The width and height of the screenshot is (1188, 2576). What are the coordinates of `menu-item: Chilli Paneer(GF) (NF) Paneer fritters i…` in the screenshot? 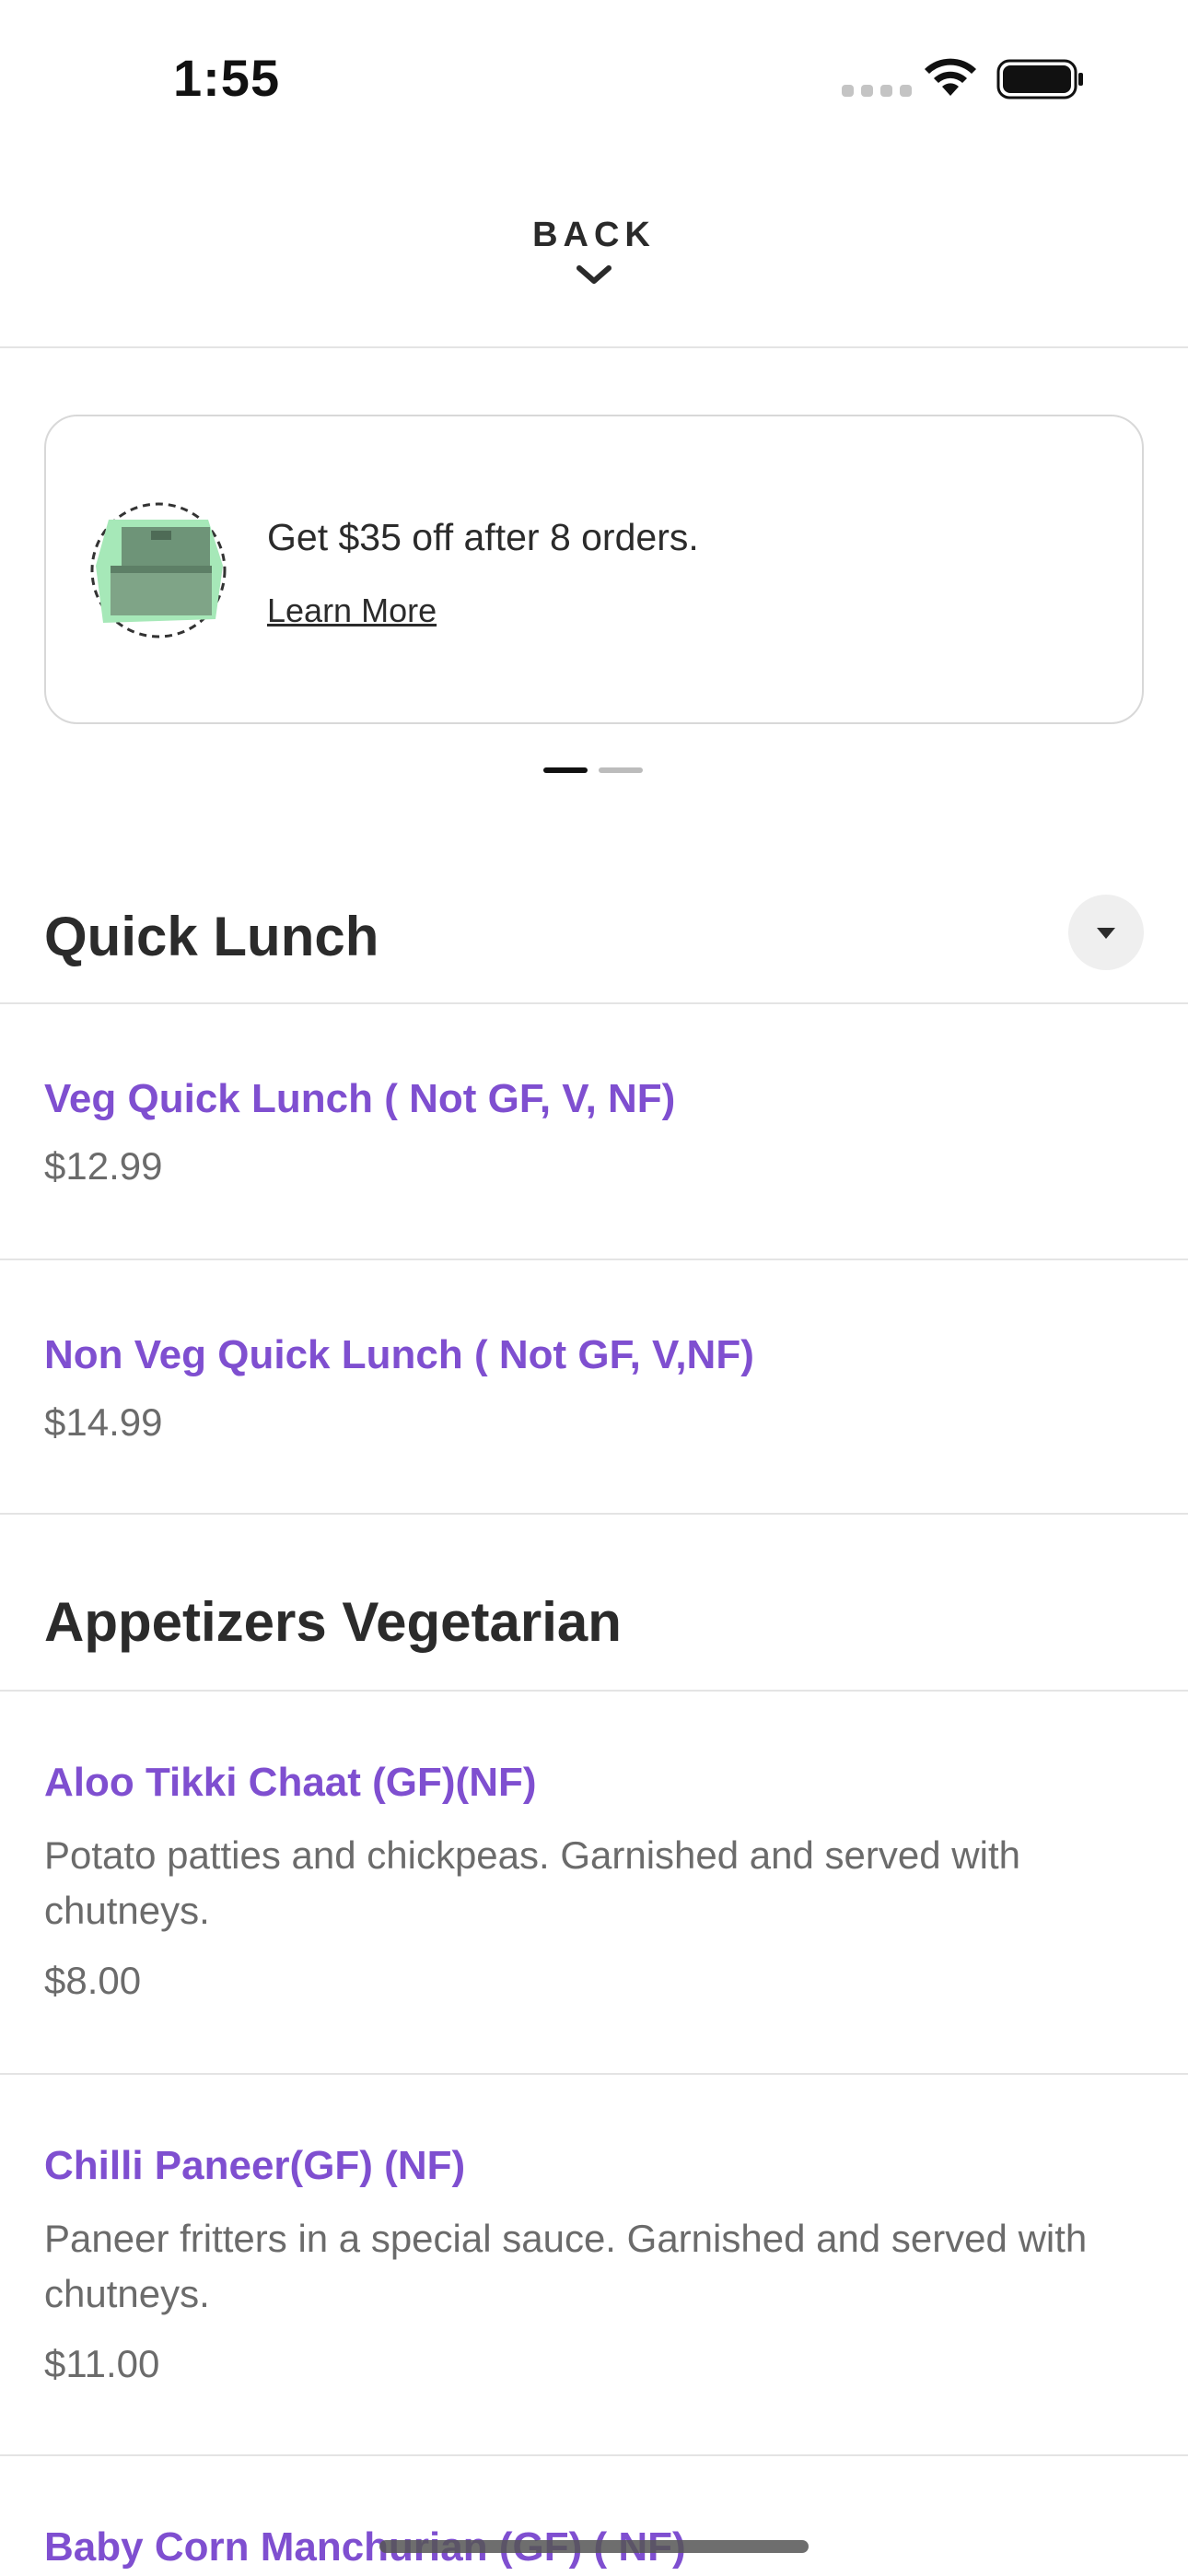 It's located at (594, 2266).